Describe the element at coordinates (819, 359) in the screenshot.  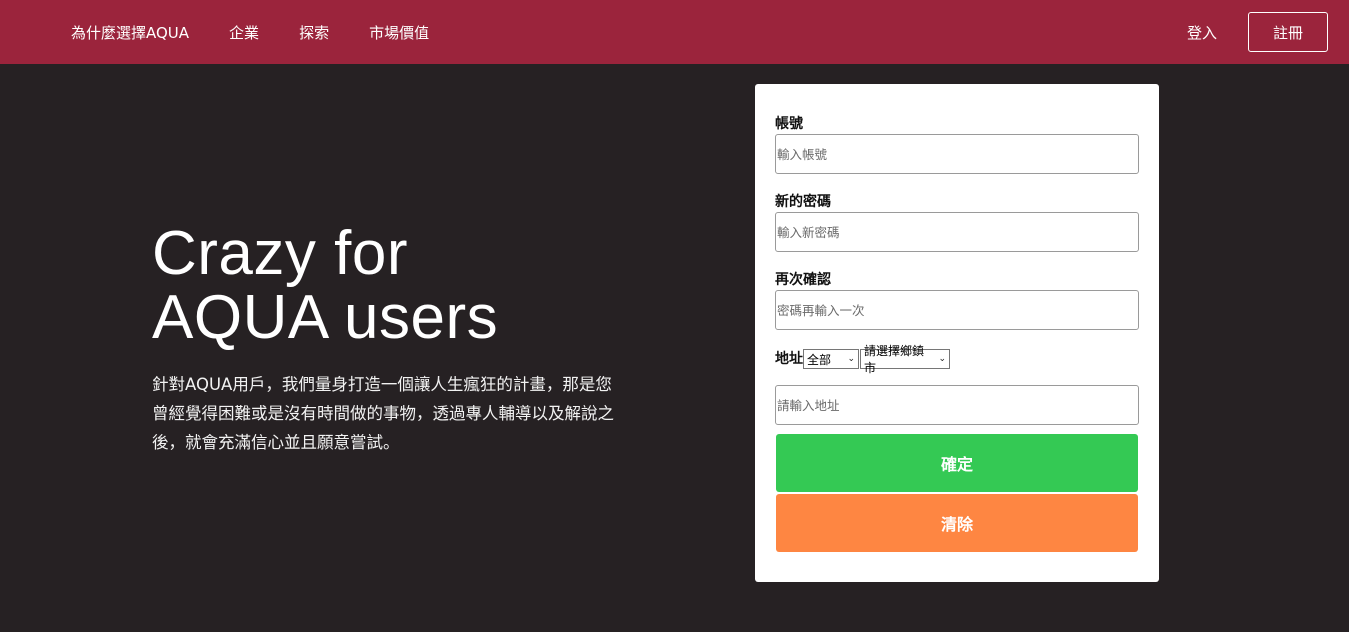
I see `city-select-value: 全部` at that location.